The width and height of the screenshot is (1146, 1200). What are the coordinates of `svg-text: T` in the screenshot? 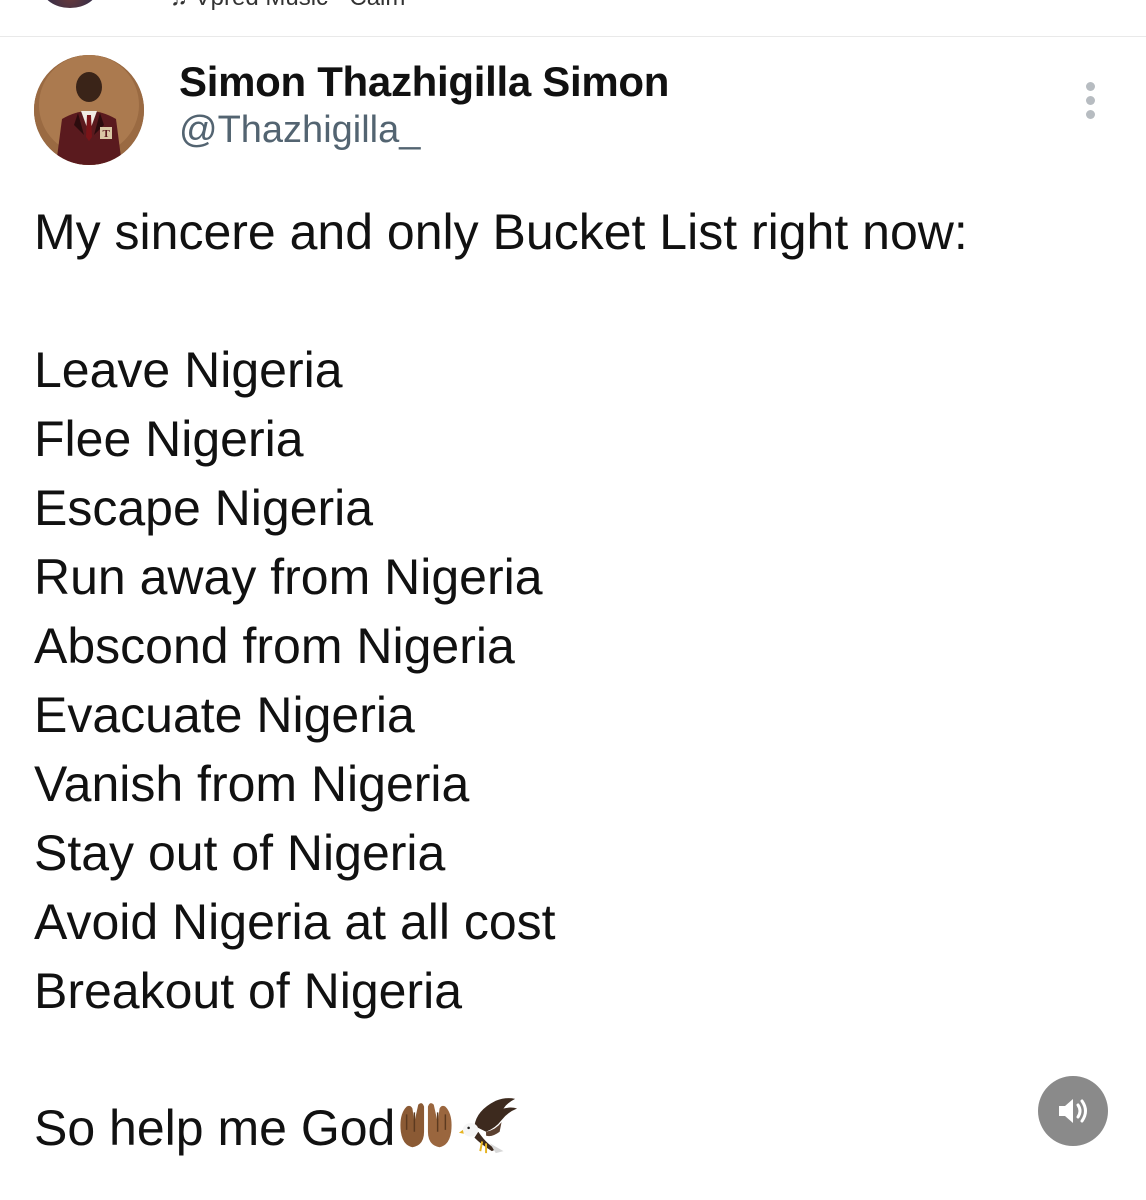 It's located at (107, 134).